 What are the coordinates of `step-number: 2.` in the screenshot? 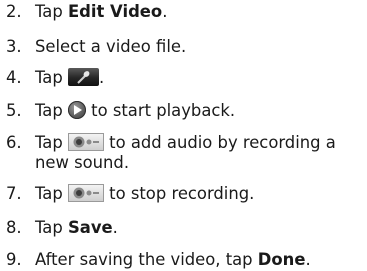 It's located at (14, 11).